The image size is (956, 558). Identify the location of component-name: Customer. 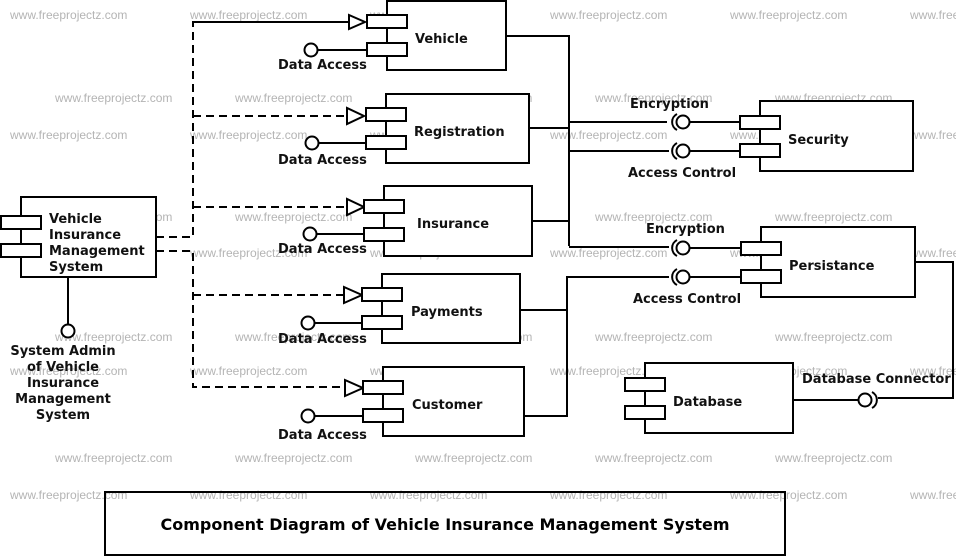
(447, 405).